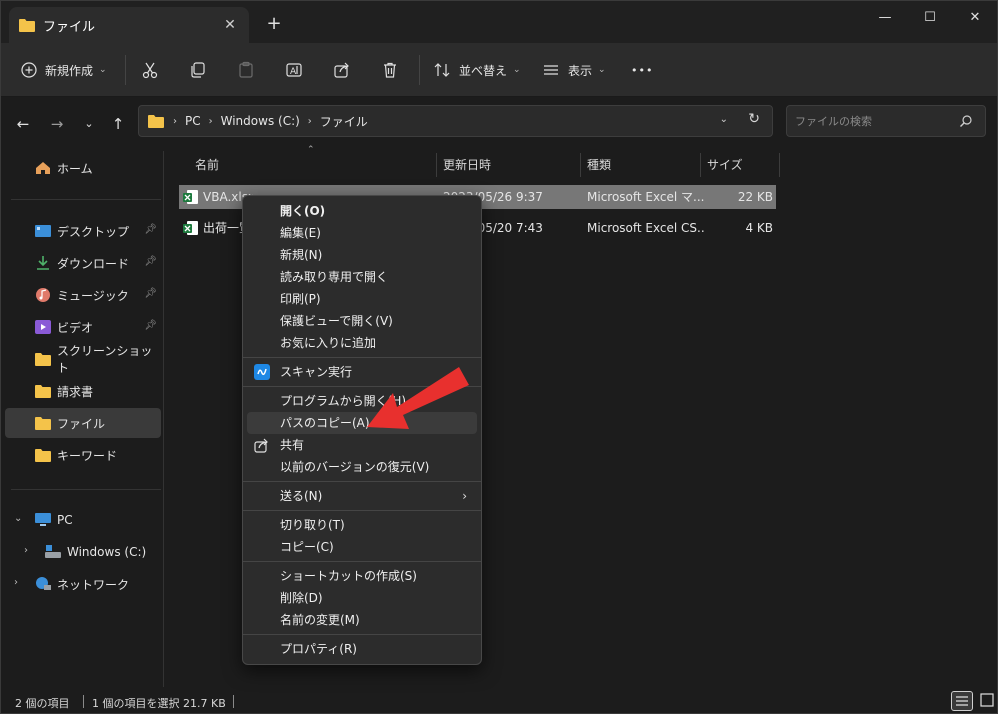  What do you see at coordinates (362, 343) in the screenshot?
I see `menu-item-add-favorite: お気に入りに追加` at bounding box center [362, 343].